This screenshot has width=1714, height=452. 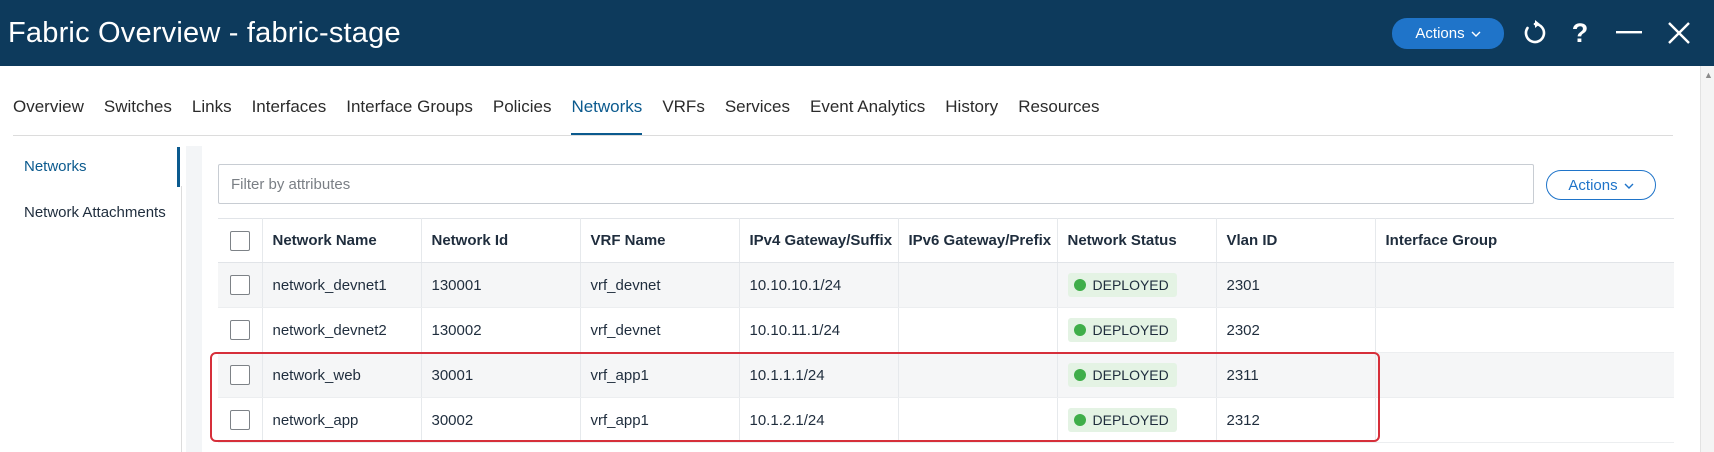 What do you see at coordinates (1553, 33) in the screenshot?
I see `header-controls: Actions ?` at bounding box center [1553, 33].